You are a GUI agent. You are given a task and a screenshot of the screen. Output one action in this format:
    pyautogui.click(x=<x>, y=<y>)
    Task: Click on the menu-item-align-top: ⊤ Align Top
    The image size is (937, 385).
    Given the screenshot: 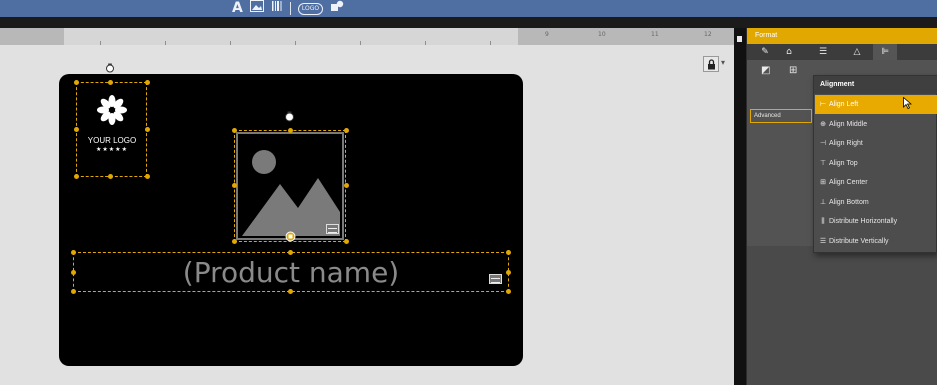 What is the action you would take?
    pyautogui.click(x=876, y=163)
    